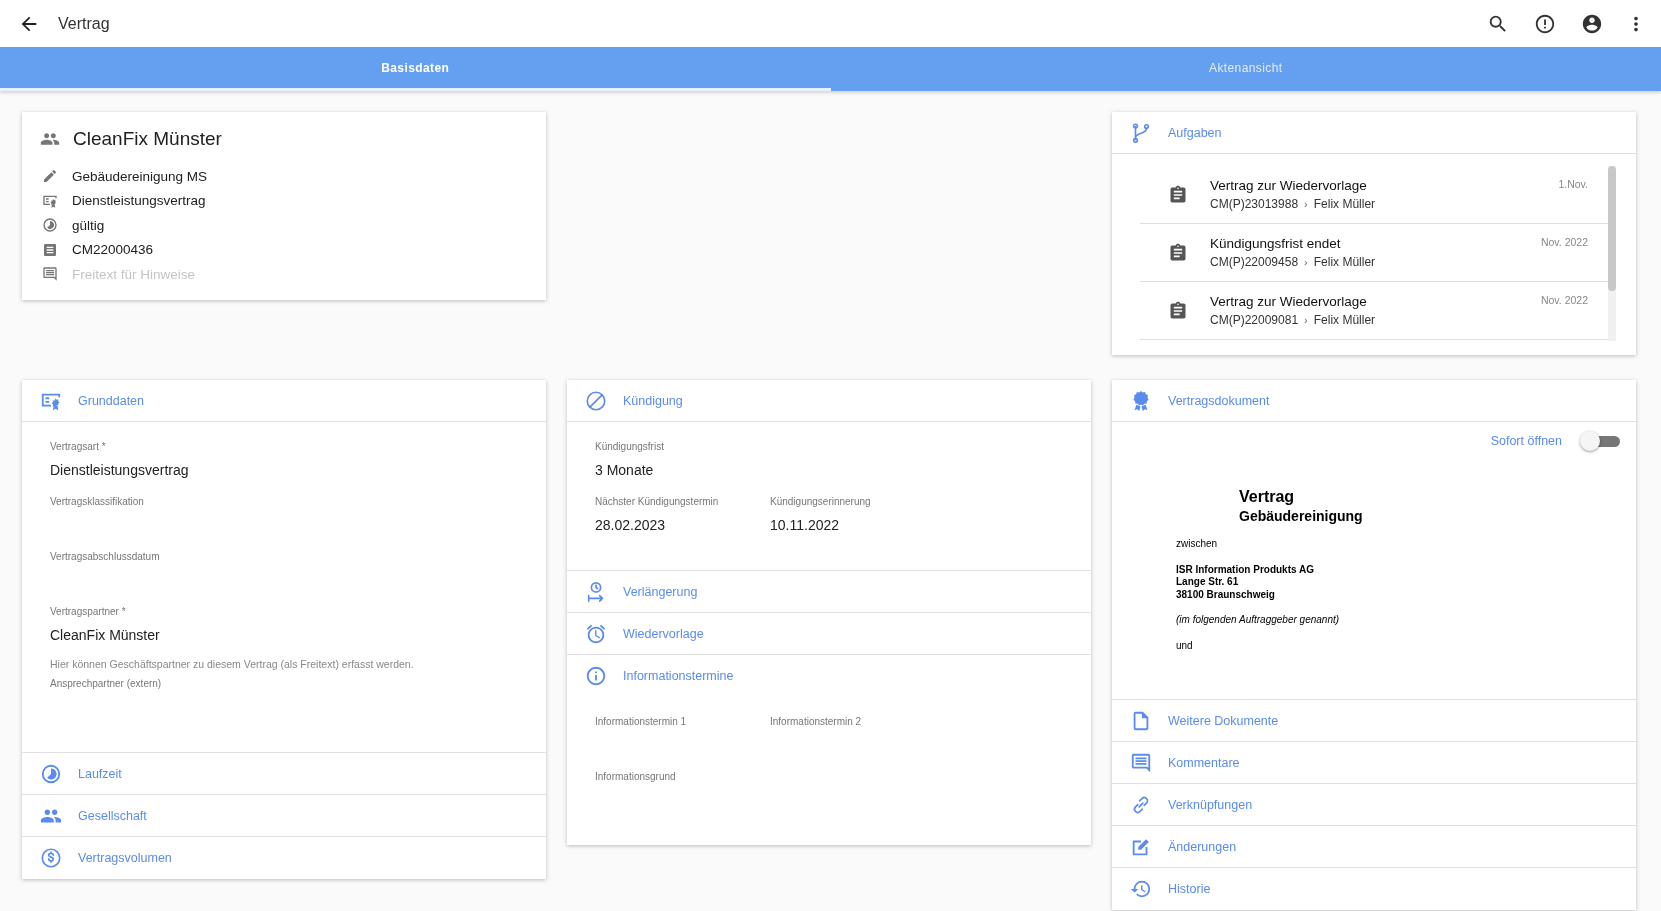 This screenshot has width=1661, height=911. I want to click on task-item: Vertrag zur Wiedervorlage CM(P)23013988 › Felix Müller 1.Nov., so click(1374, 195).